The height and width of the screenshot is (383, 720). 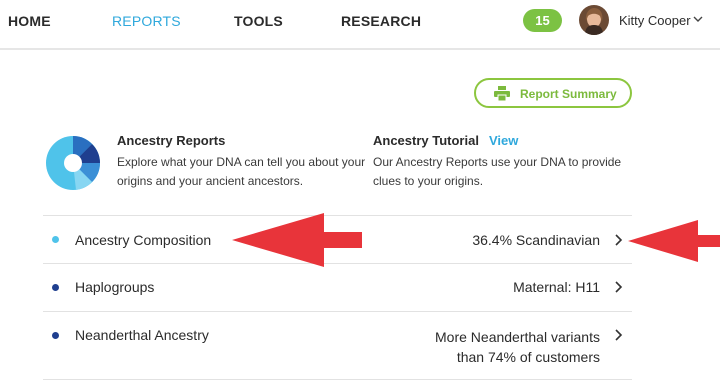 What do you see at coordinates (381, 21) in the screenshot?
I see `nav-research: RESEARCH` at bounding box center [381, 21].